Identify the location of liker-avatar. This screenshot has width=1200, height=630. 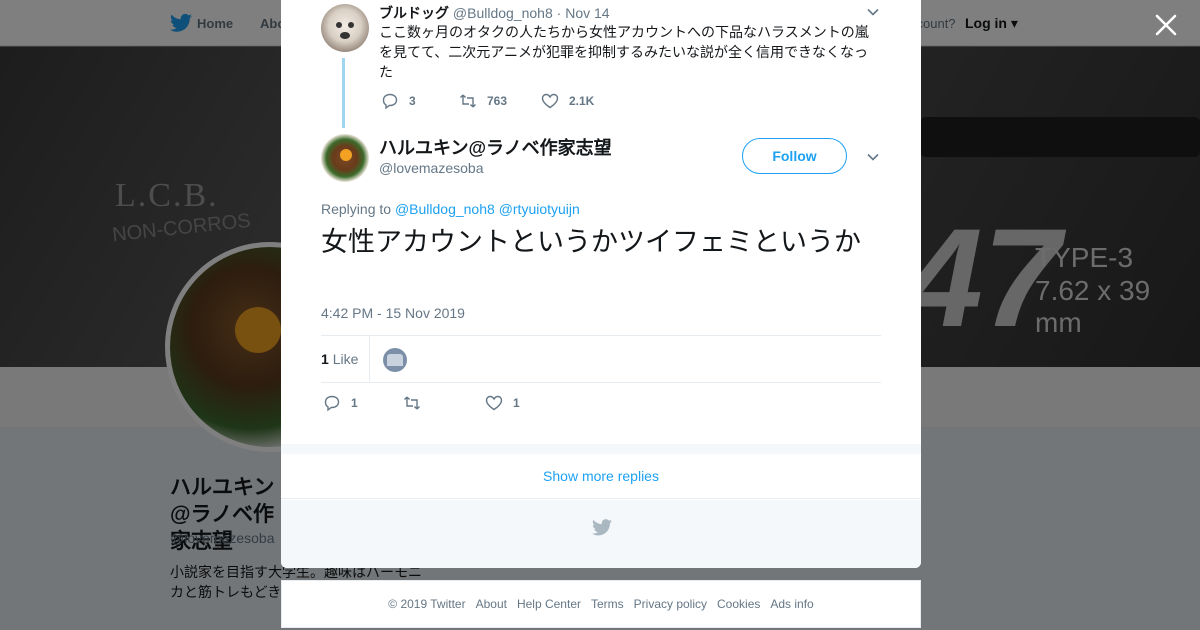
(395, 360).